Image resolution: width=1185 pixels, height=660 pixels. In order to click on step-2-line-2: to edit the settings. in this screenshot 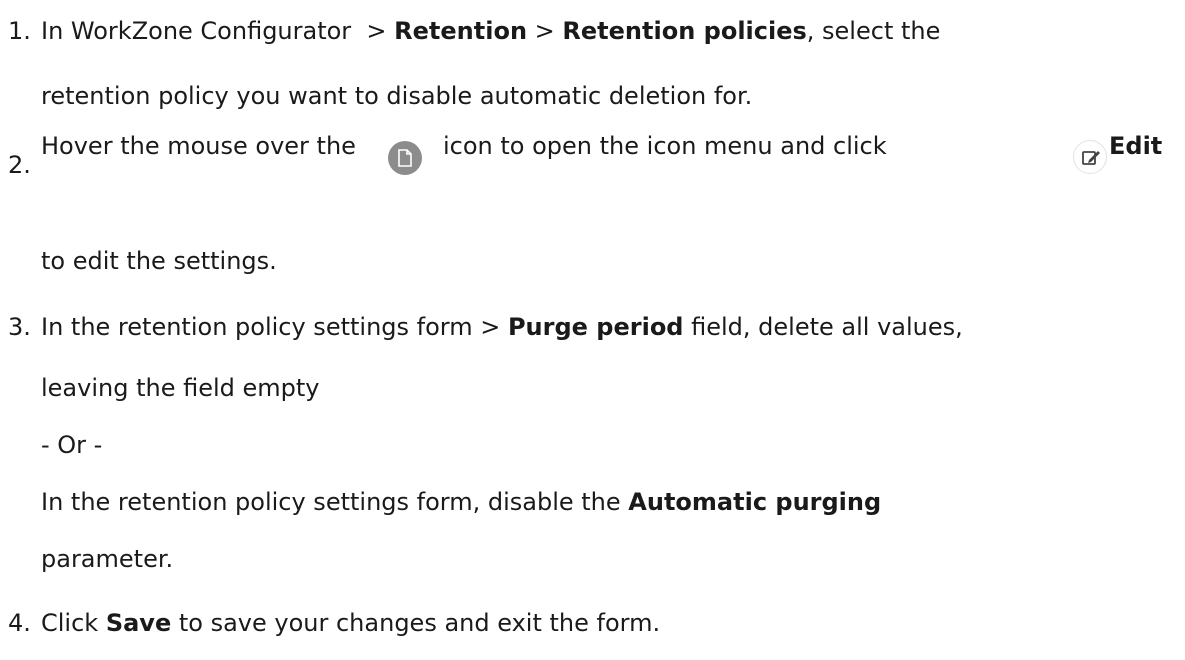, I will do `click(159, 261)`.